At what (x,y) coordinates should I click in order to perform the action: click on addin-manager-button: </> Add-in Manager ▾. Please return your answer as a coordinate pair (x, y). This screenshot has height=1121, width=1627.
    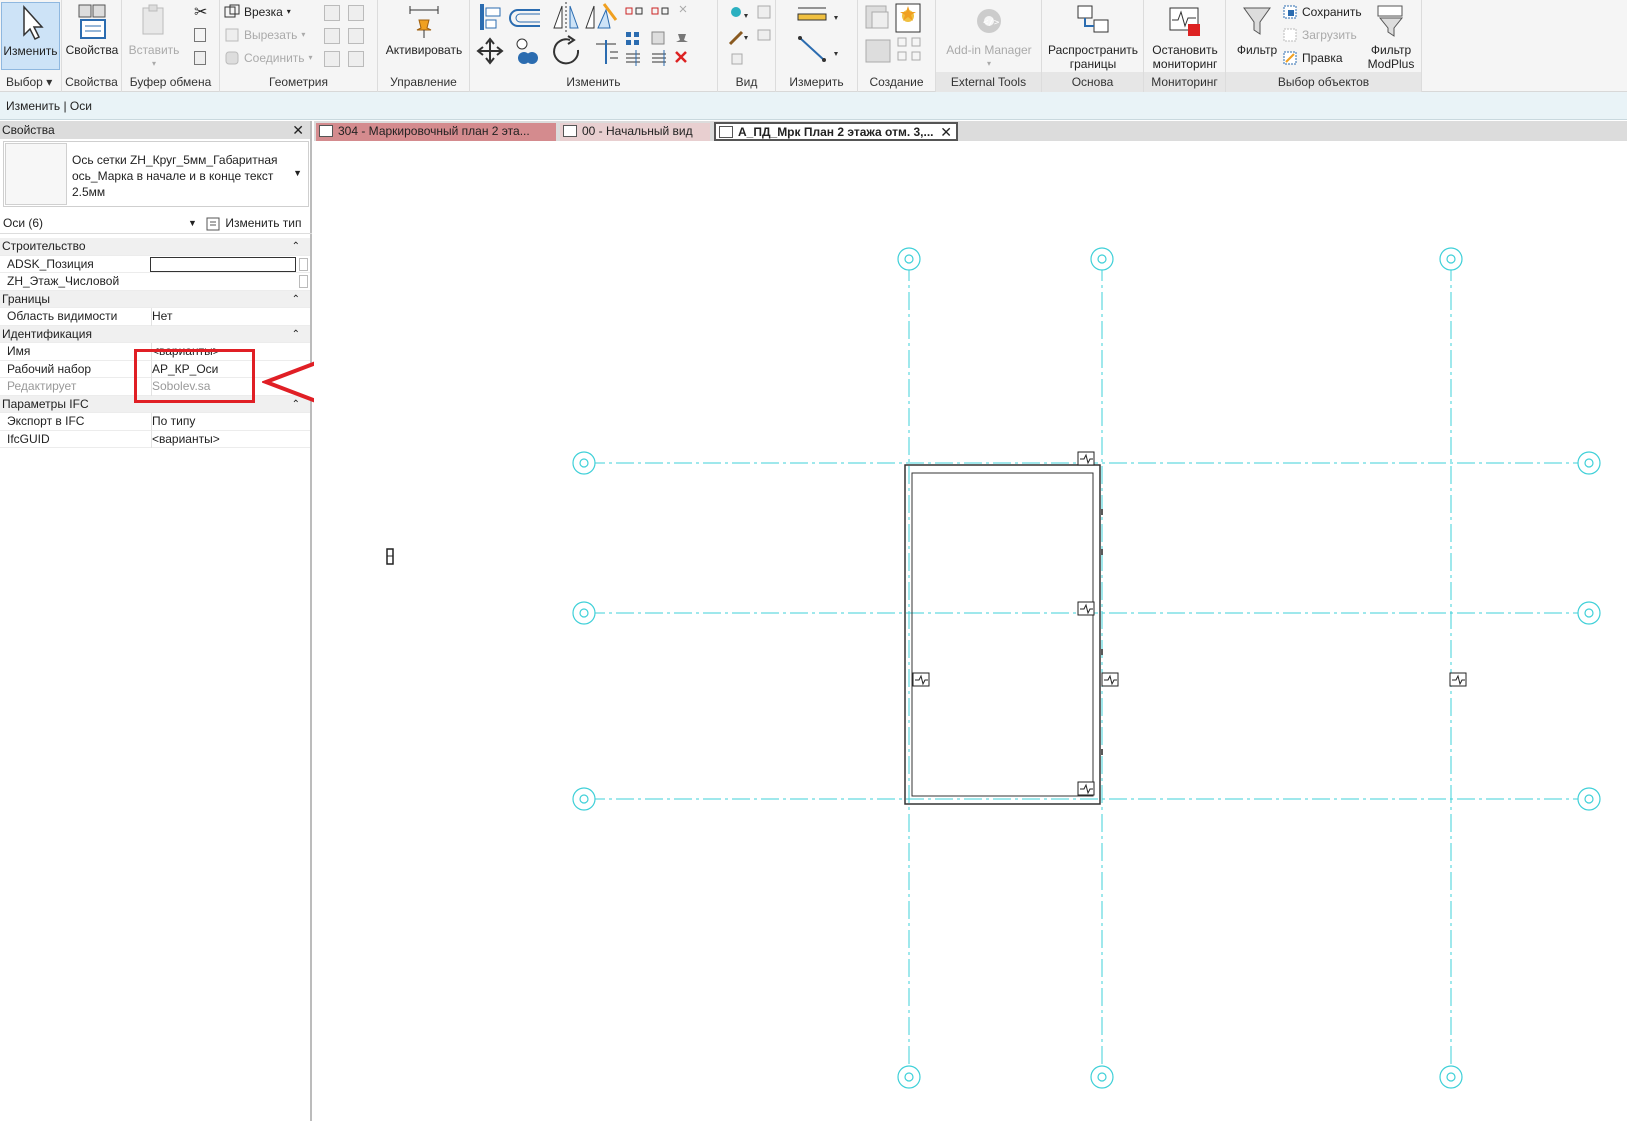
    Looking at the image, I should click on (989, 36).